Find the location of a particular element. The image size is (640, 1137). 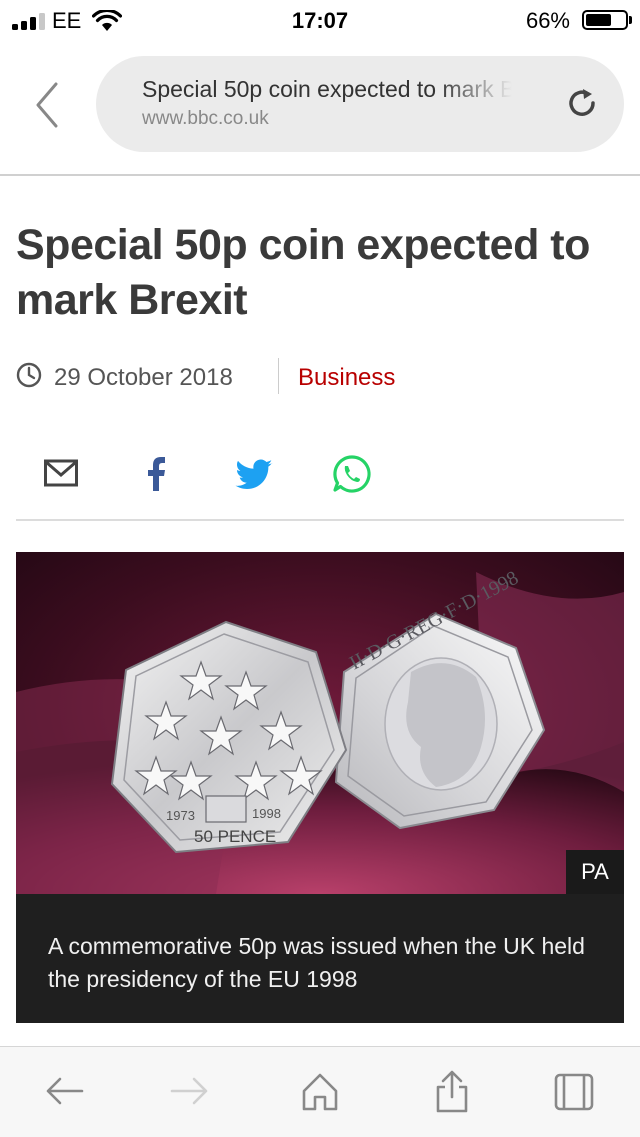

reload-icon is located at coordinates (582, 104).